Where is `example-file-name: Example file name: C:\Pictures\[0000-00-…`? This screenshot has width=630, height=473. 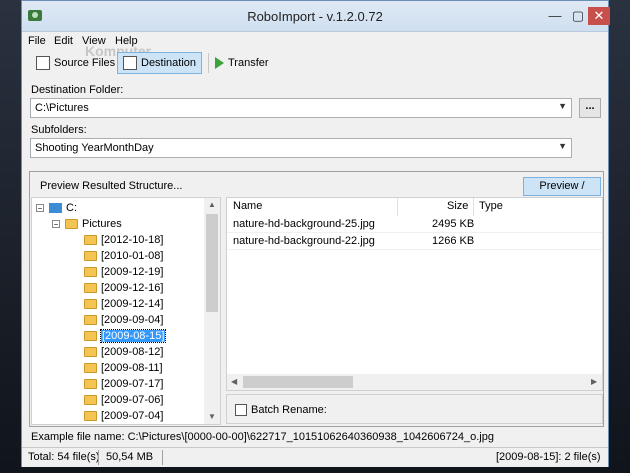 example-file-name: Example file name: C:\Pictures\[0000-00-… is located at coordinates (262, 437).